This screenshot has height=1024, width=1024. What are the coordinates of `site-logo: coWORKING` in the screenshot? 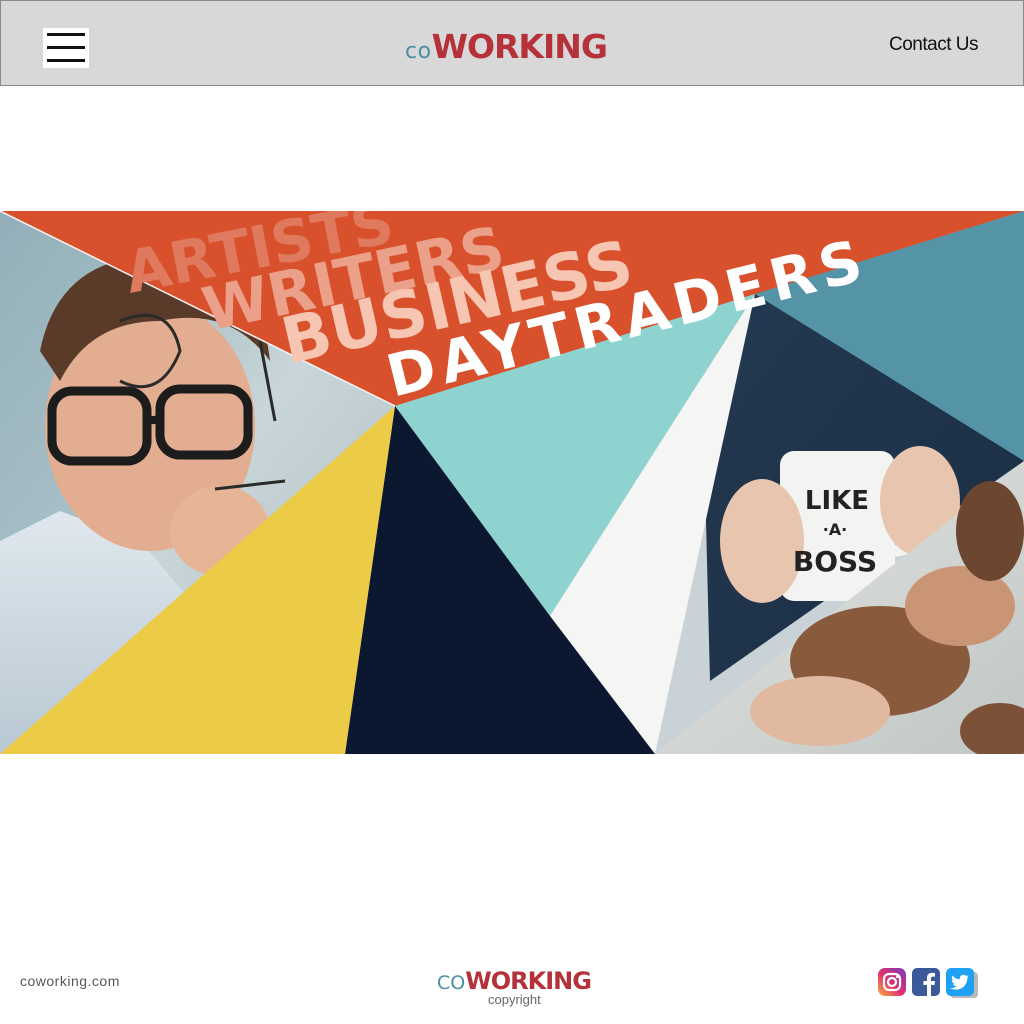 It's located at (506, 47).